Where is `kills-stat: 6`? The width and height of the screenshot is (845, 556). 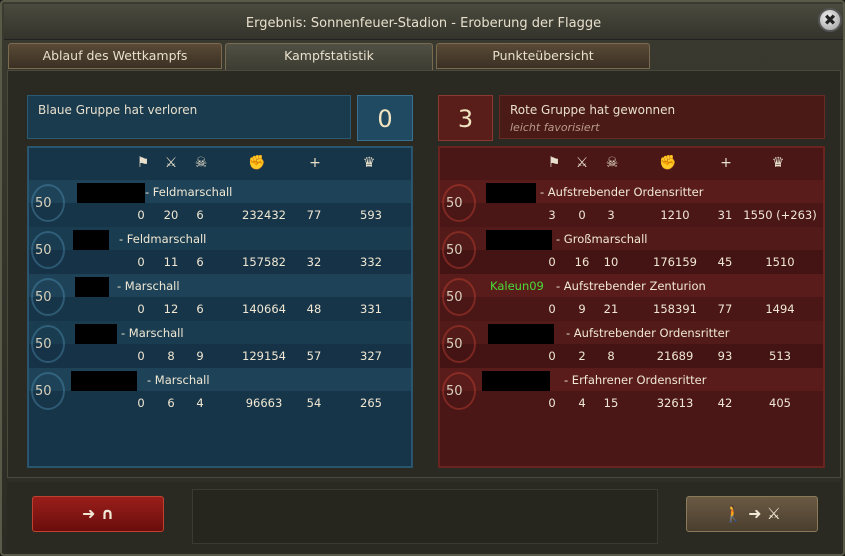
kills-stat: 6 is located at coordinates (171, 403).